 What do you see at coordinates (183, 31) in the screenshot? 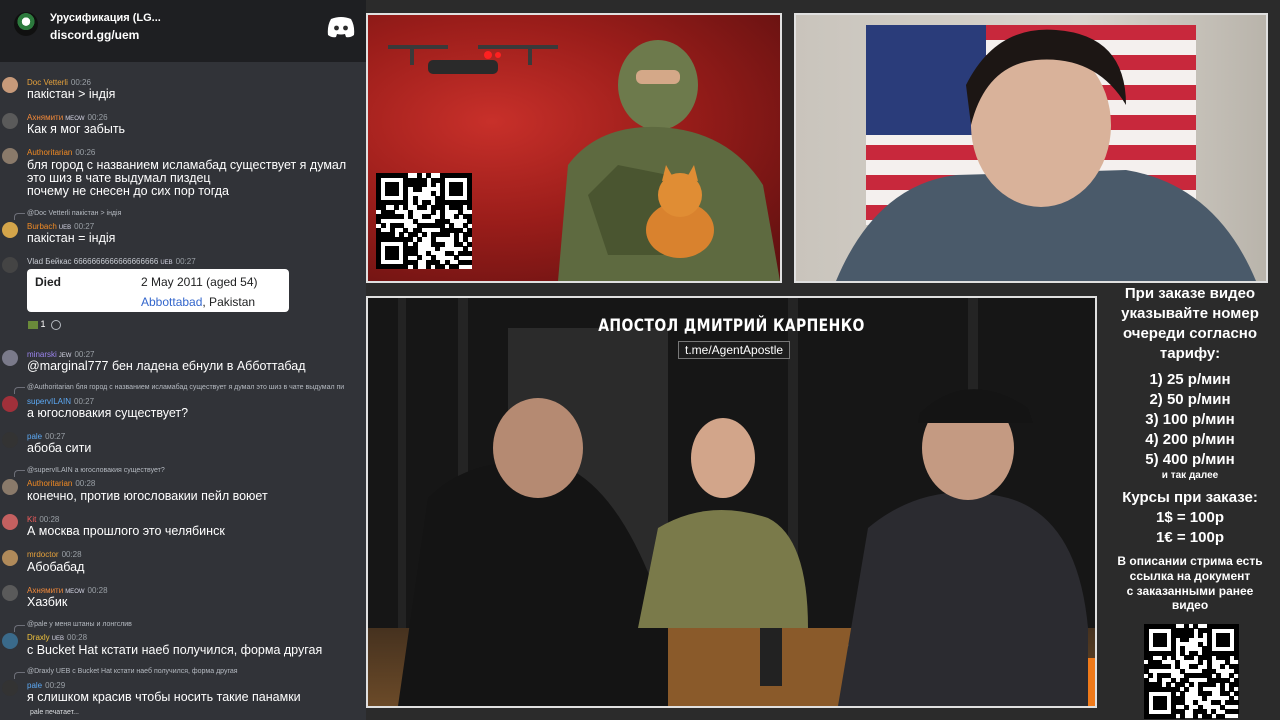
I see `chat-header: Урусификация (LG... discord.gg/uem` at bounding box center [183, 31].